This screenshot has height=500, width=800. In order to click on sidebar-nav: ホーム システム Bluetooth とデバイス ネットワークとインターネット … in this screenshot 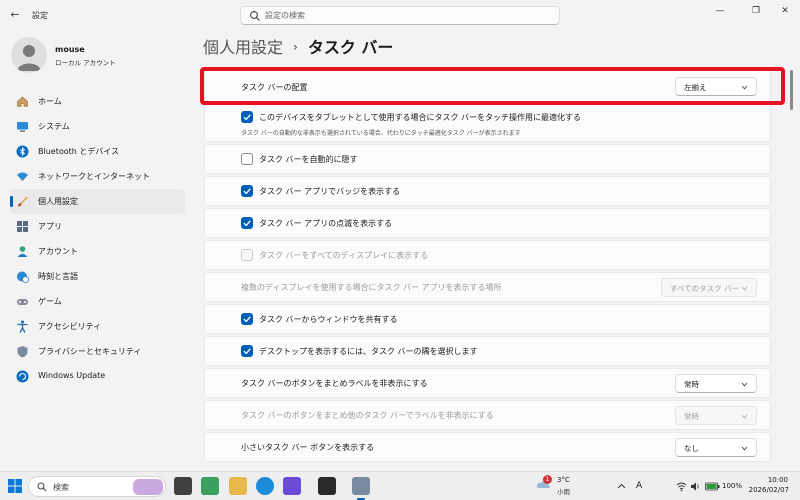, I will do `click(97, 239)`.